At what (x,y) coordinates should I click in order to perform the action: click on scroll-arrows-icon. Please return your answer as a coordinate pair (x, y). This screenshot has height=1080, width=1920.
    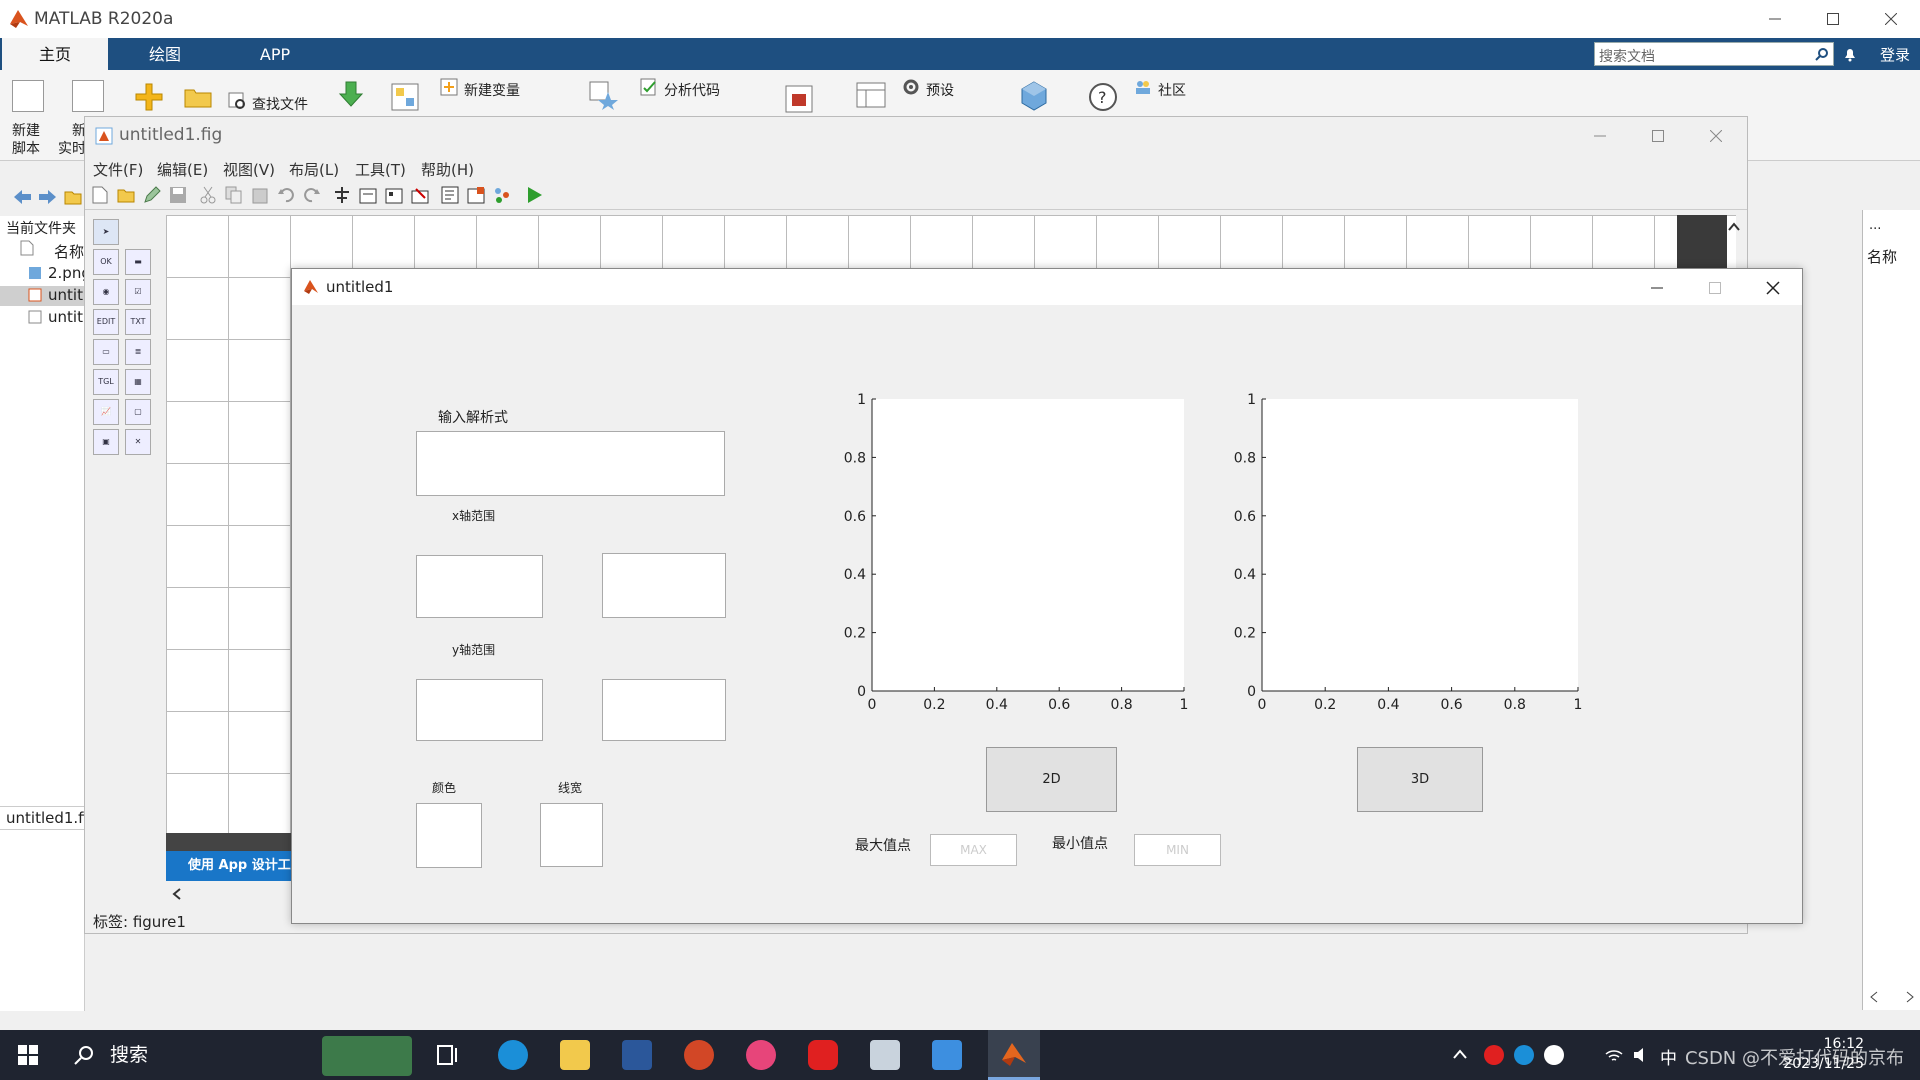
    Looking at the image, I should click on (1892, 997).